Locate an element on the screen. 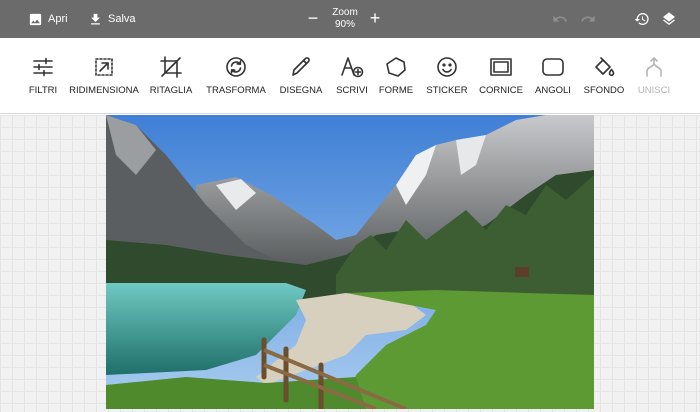 The image size is (700, 412). download-icon is located at coordinates (95, 18).